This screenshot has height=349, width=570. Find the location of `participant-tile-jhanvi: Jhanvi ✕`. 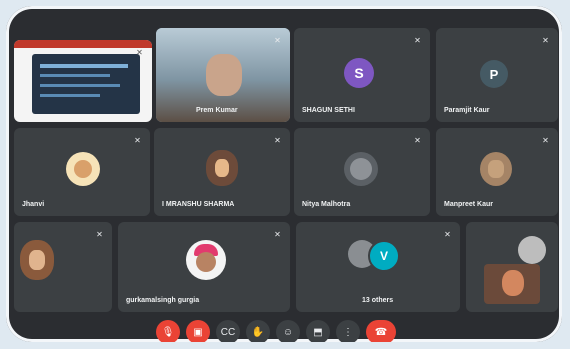

participant-tile-jhanvi: Jhanvi ✕ is located at coordinates (82, 172).